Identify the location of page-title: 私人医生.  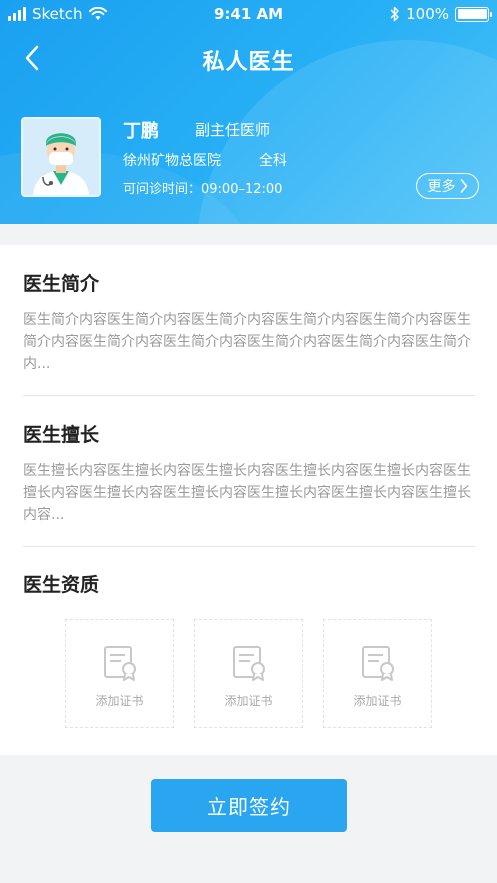
(248, 62).